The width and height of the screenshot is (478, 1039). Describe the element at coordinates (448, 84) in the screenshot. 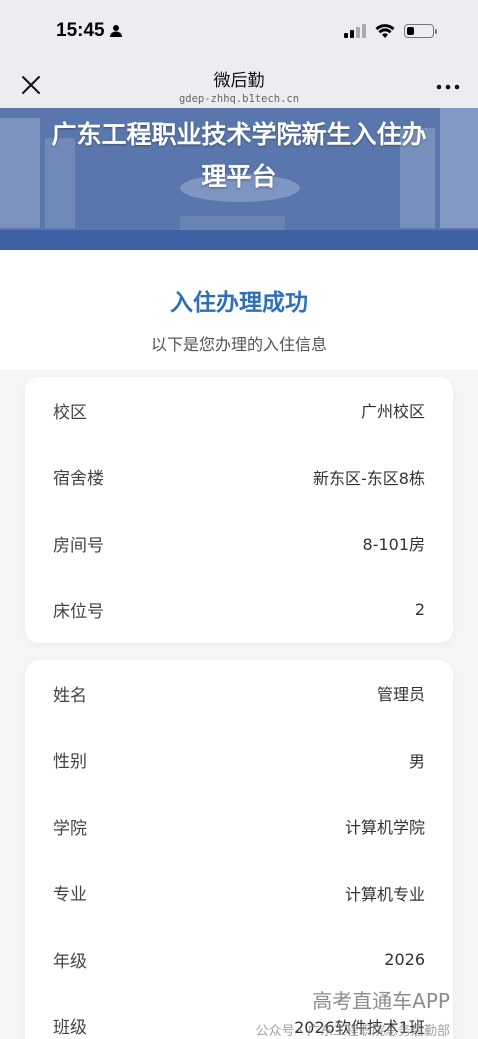

I see `more-icon` at that location.